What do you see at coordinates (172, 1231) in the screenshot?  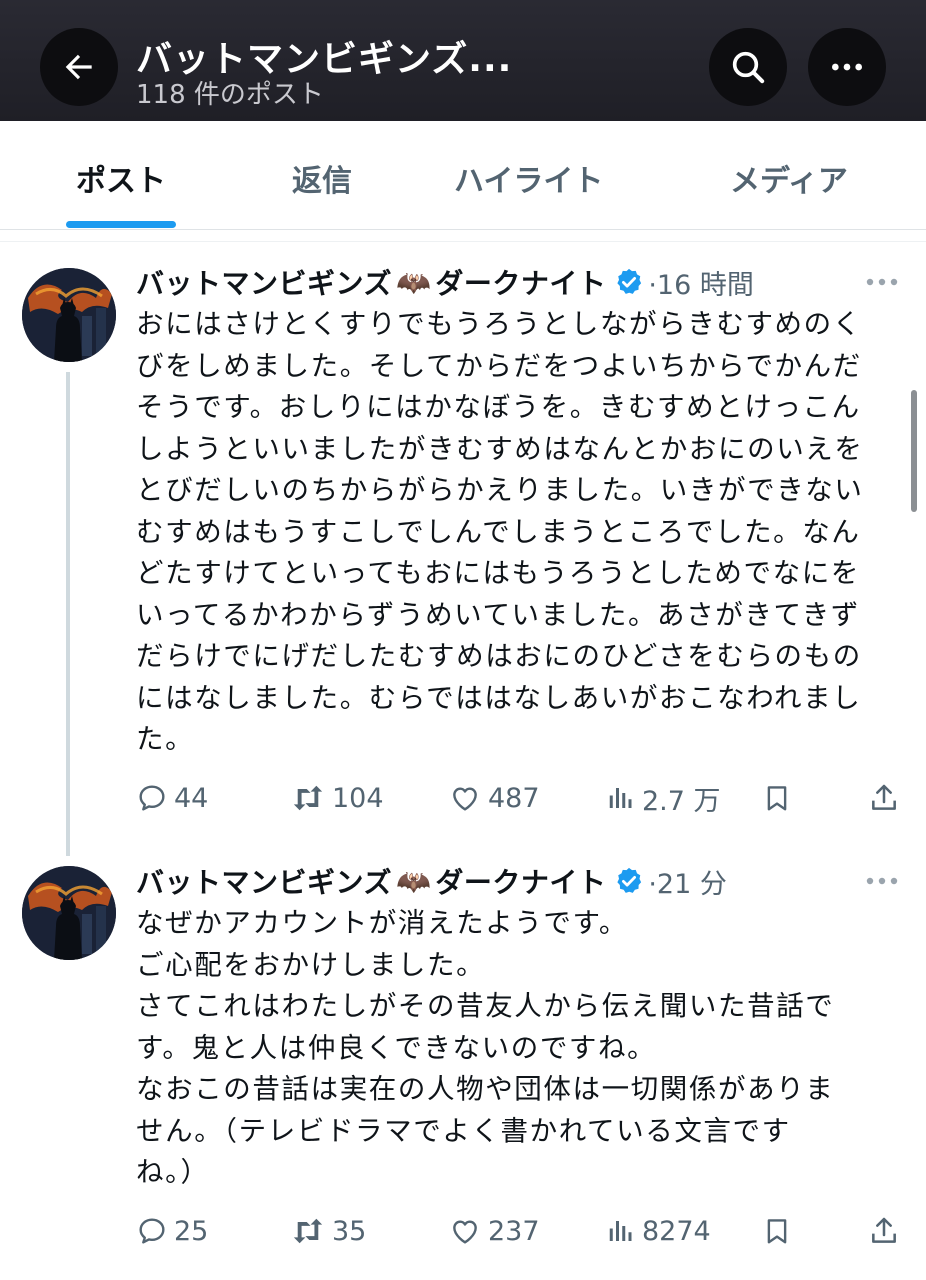 I see `reply-button: 25` at bounding box center [172, 1231].